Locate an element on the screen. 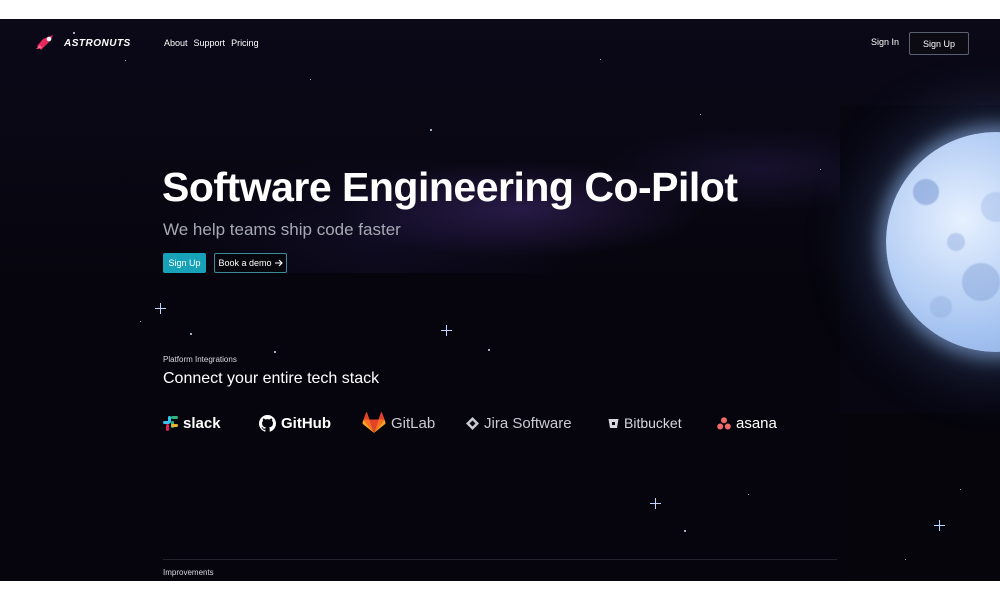 The width and height of the screenshot is (1000, 600). jira-icon is located at coordinates (472, 423).